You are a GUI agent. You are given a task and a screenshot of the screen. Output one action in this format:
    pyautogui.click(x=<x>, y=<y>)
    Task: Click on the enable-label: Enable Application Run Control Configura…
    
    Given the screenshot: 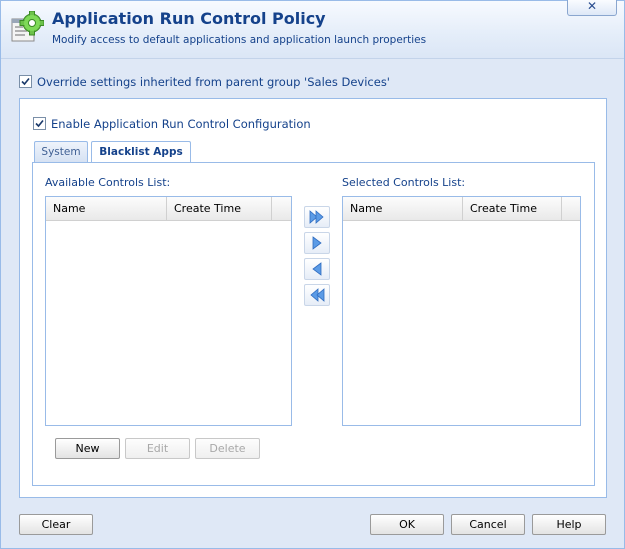 What is the action you would take?
    pyautogui.click(x=181, y=124)
    